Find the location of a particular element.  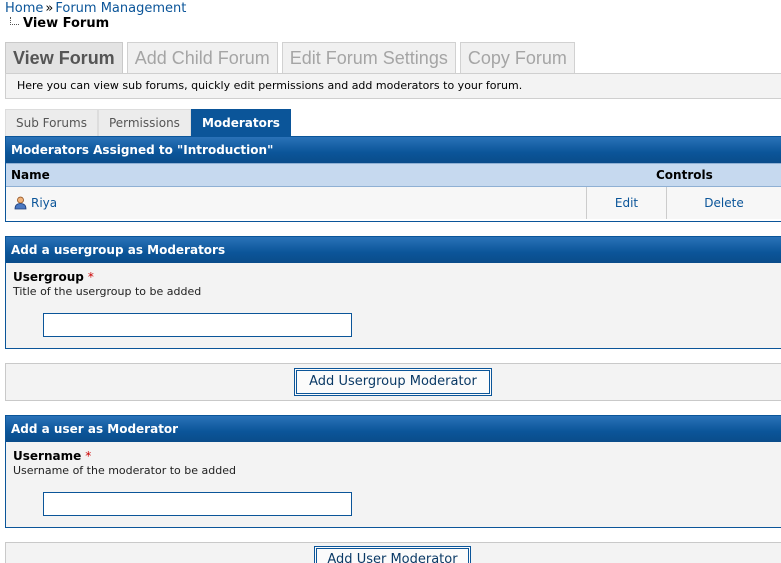

usergroup-field-description: Title of the usergroup to be added is located at coordinates (107, 291).